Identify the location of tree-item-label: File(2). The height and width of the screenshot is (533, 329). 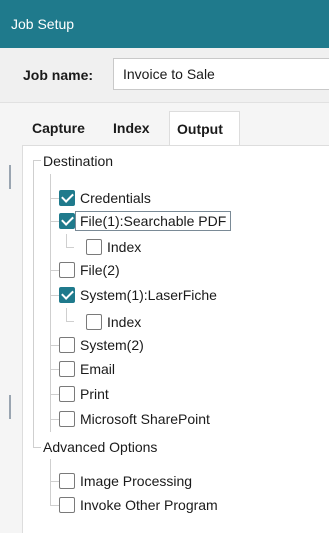
(100, 270).